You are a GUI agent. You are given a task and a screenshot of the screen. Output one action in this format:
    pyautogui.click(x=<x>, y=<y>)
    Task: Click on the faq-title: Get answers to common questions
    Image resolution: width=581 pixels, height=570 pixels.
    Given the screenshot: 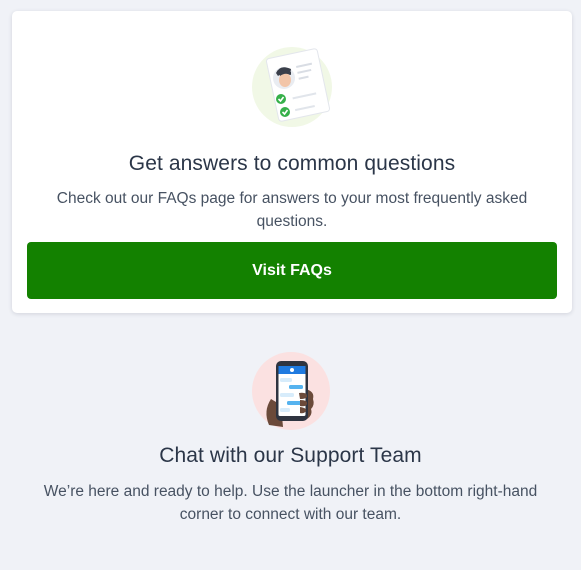 What is the action you would take?
    pyautogui.click(x=292, y=163)
    